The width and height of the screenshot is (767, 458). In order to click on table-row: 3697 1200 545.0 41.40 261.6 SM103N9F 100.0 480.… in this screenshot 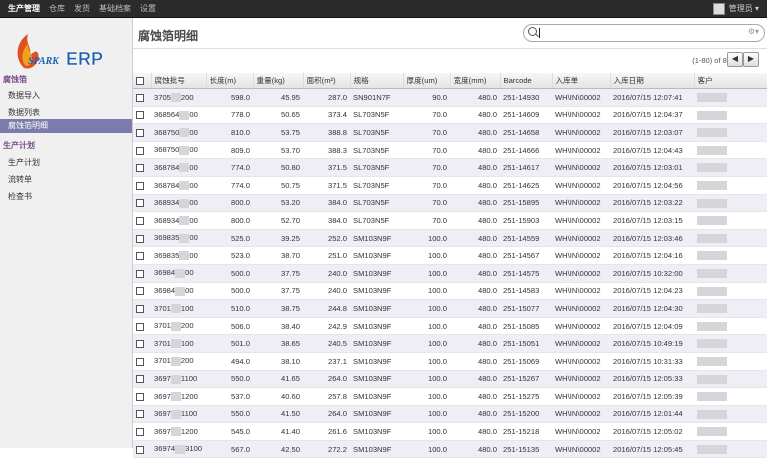, I will do `click(450, 431)`.